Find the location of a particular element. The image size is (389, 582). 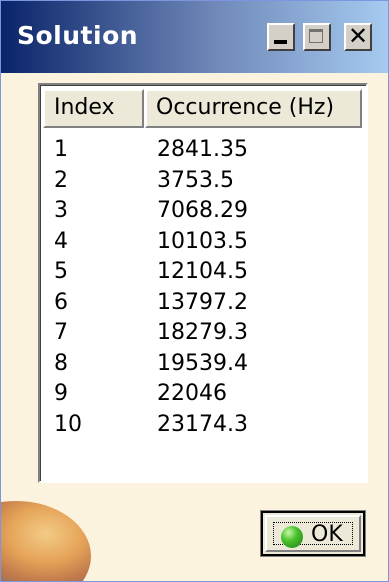

list-row: 9 22046 is located at coordinates (204, 394).